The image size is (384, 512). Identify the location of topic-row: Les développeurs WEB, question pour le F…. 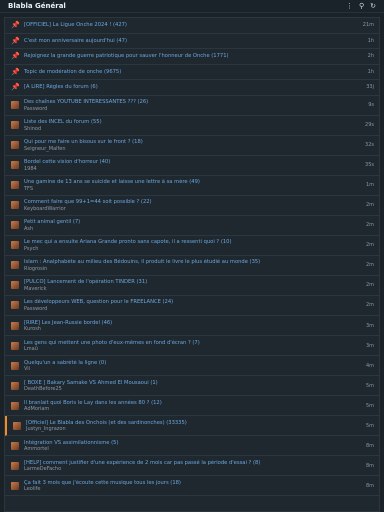
(192, 306).